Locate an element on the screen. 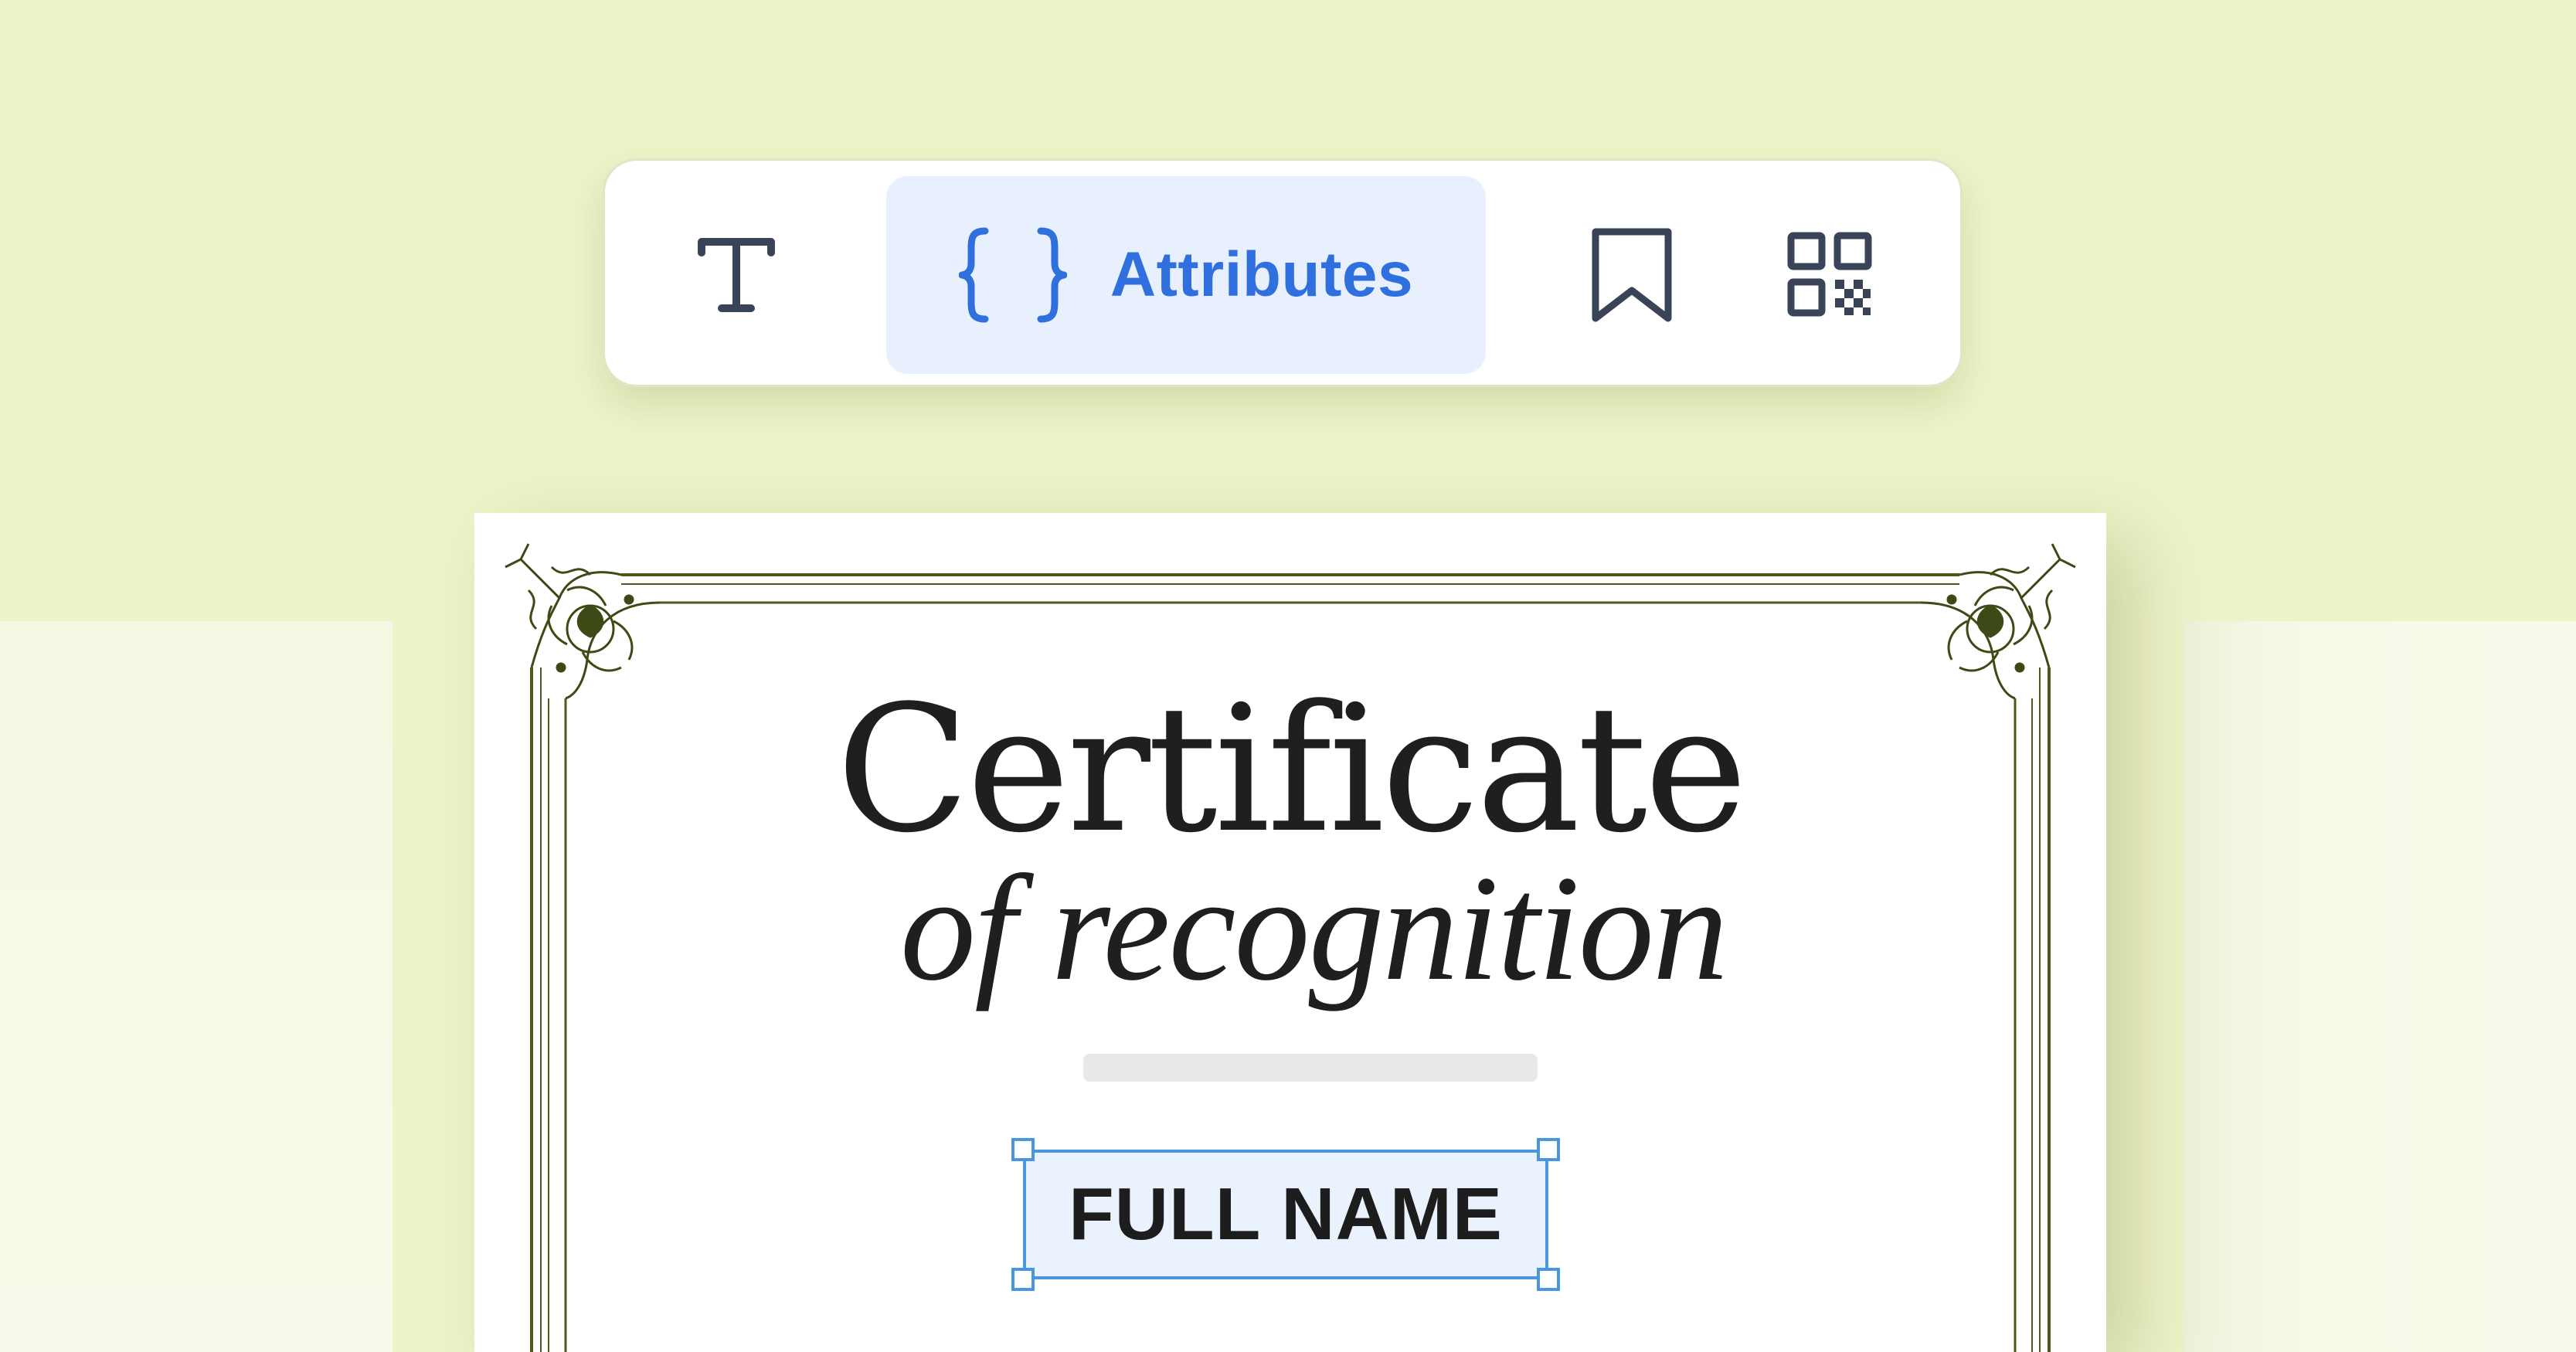 This screenshot has height=1352, width=2576. full-name-attribute-field: FULL NAME is located at coordinates (1285, 1214).